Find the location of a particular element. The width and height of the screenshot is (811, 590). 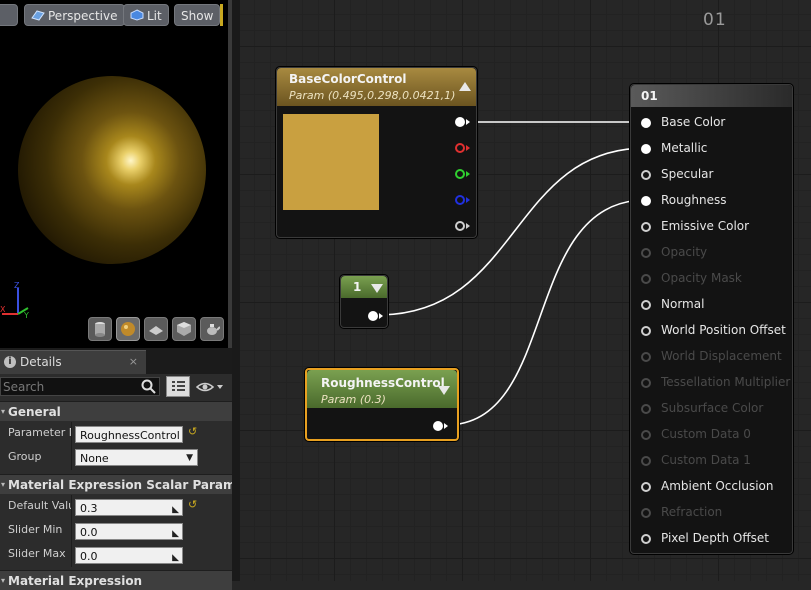

result-input-row: Opacity Mask is located at coordinates (719, 279).